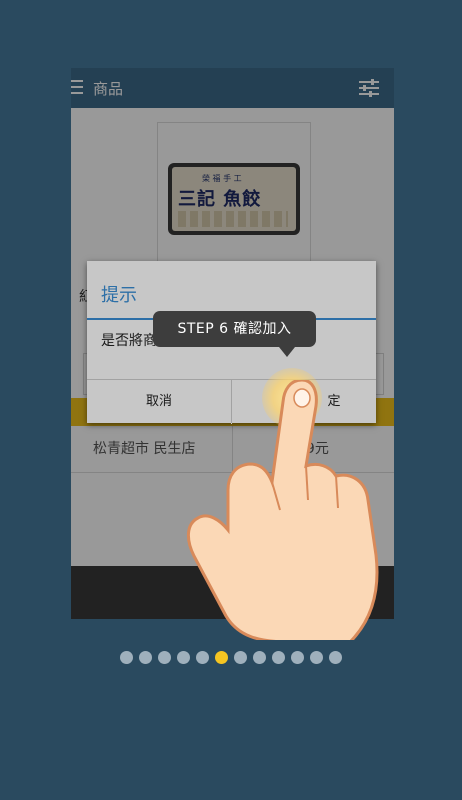  I want to click on page-indicator, so click(231, 655).